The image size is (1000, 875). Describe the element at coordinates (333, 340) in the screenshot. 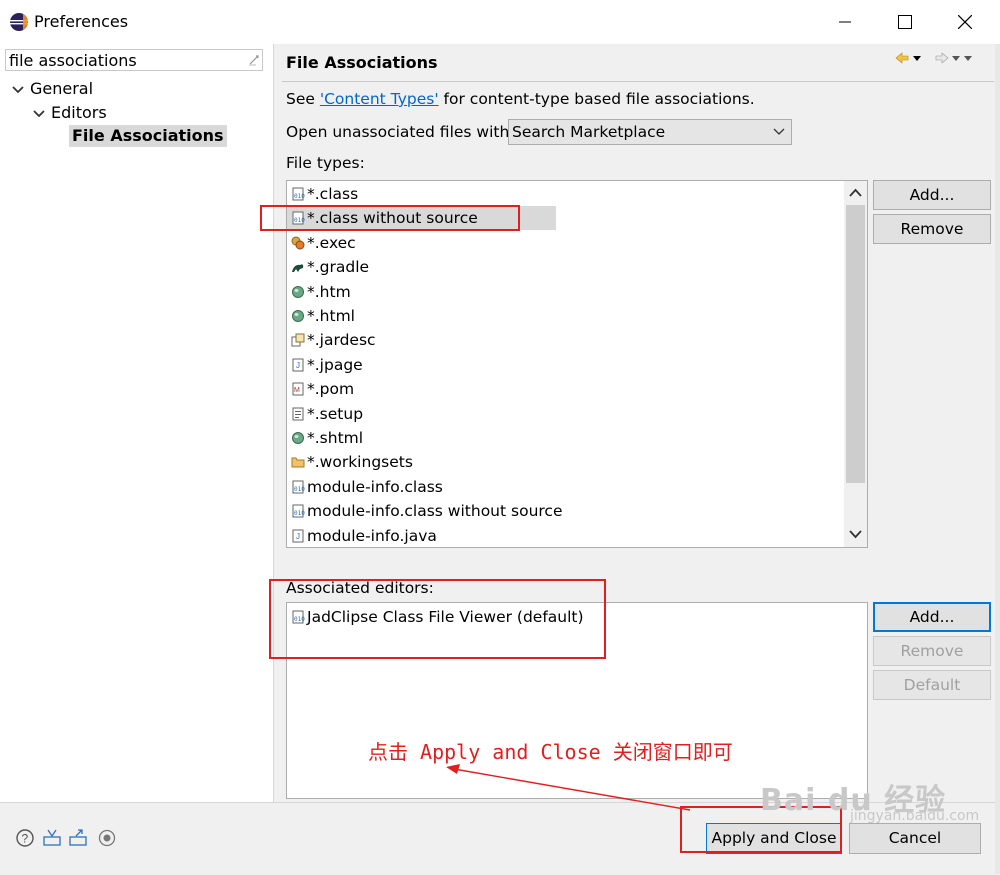

I see `file-type-row: *.jardesc` at that location.